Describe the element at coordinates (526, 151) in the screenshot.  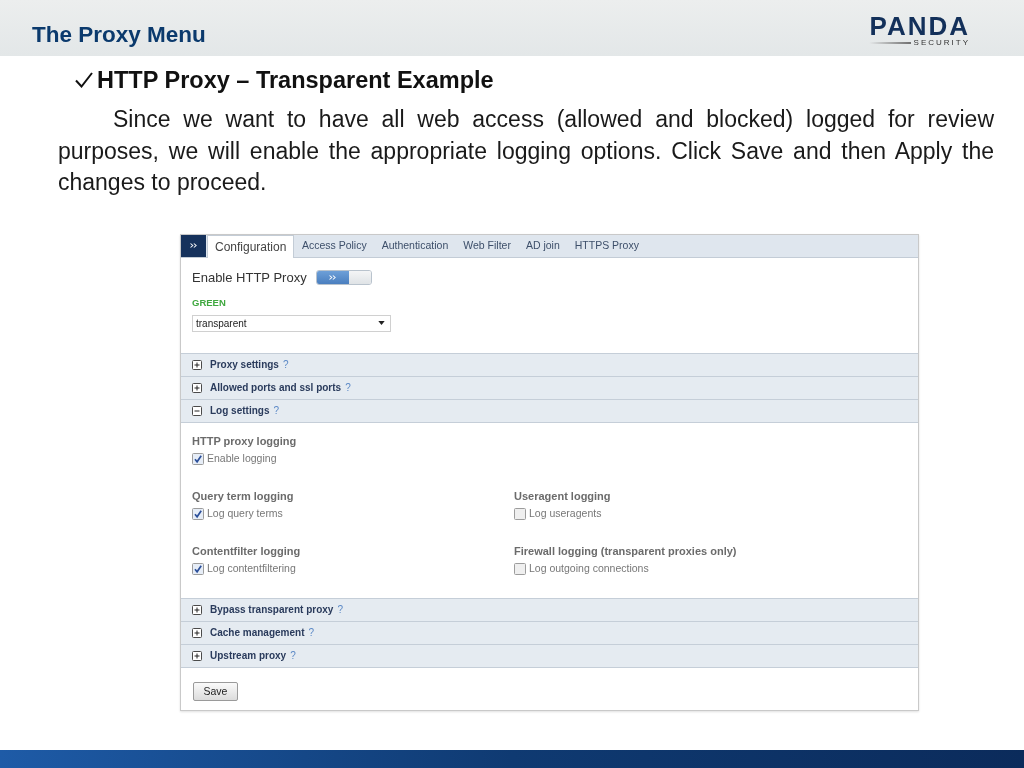
I see `body-paragraph: Since we want to have all web access (allowed and blocked) logged for review purposes, we will enable the appropriate logging options. Click Save and then Apply the changes to proceed.` at that location.